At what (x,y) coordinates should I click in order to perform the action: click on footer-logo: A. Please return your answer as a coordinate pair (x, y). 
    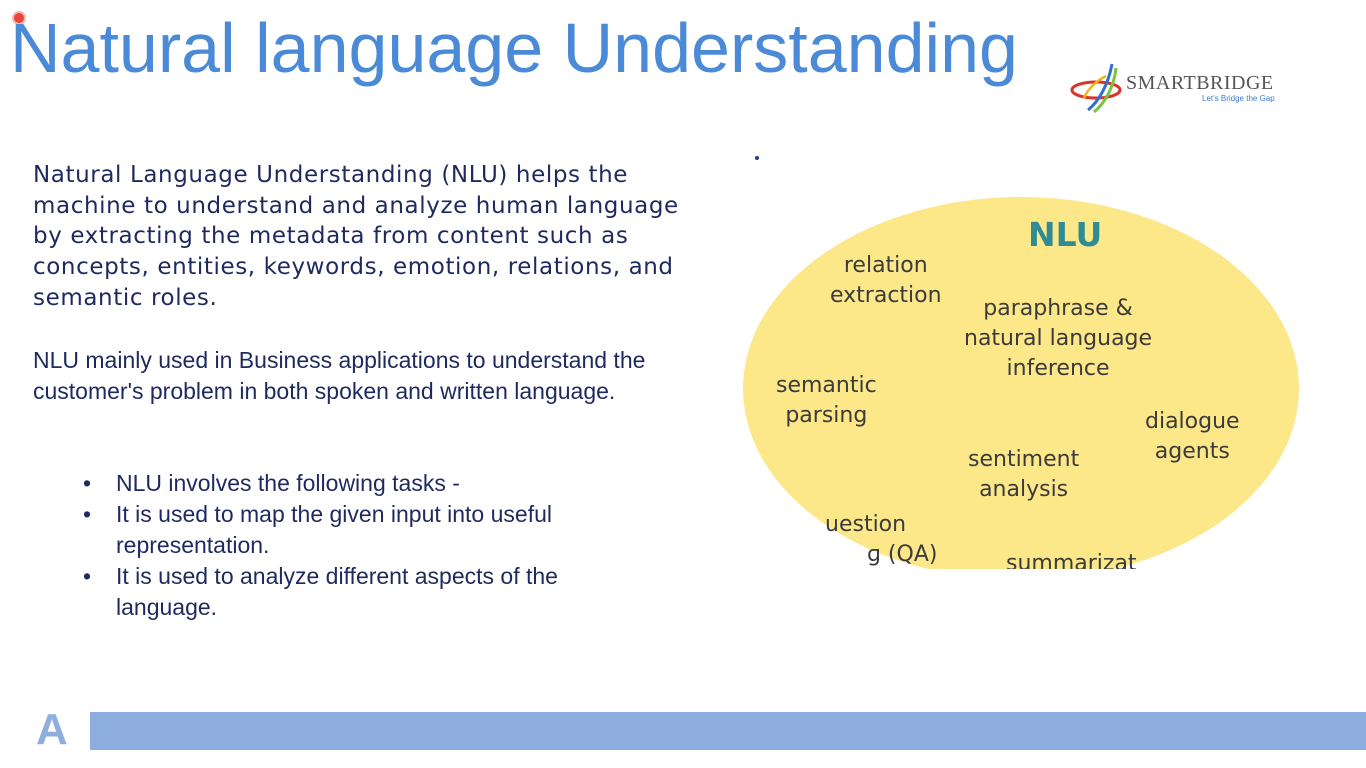
    Looking at the image, I should click on (52, 729).